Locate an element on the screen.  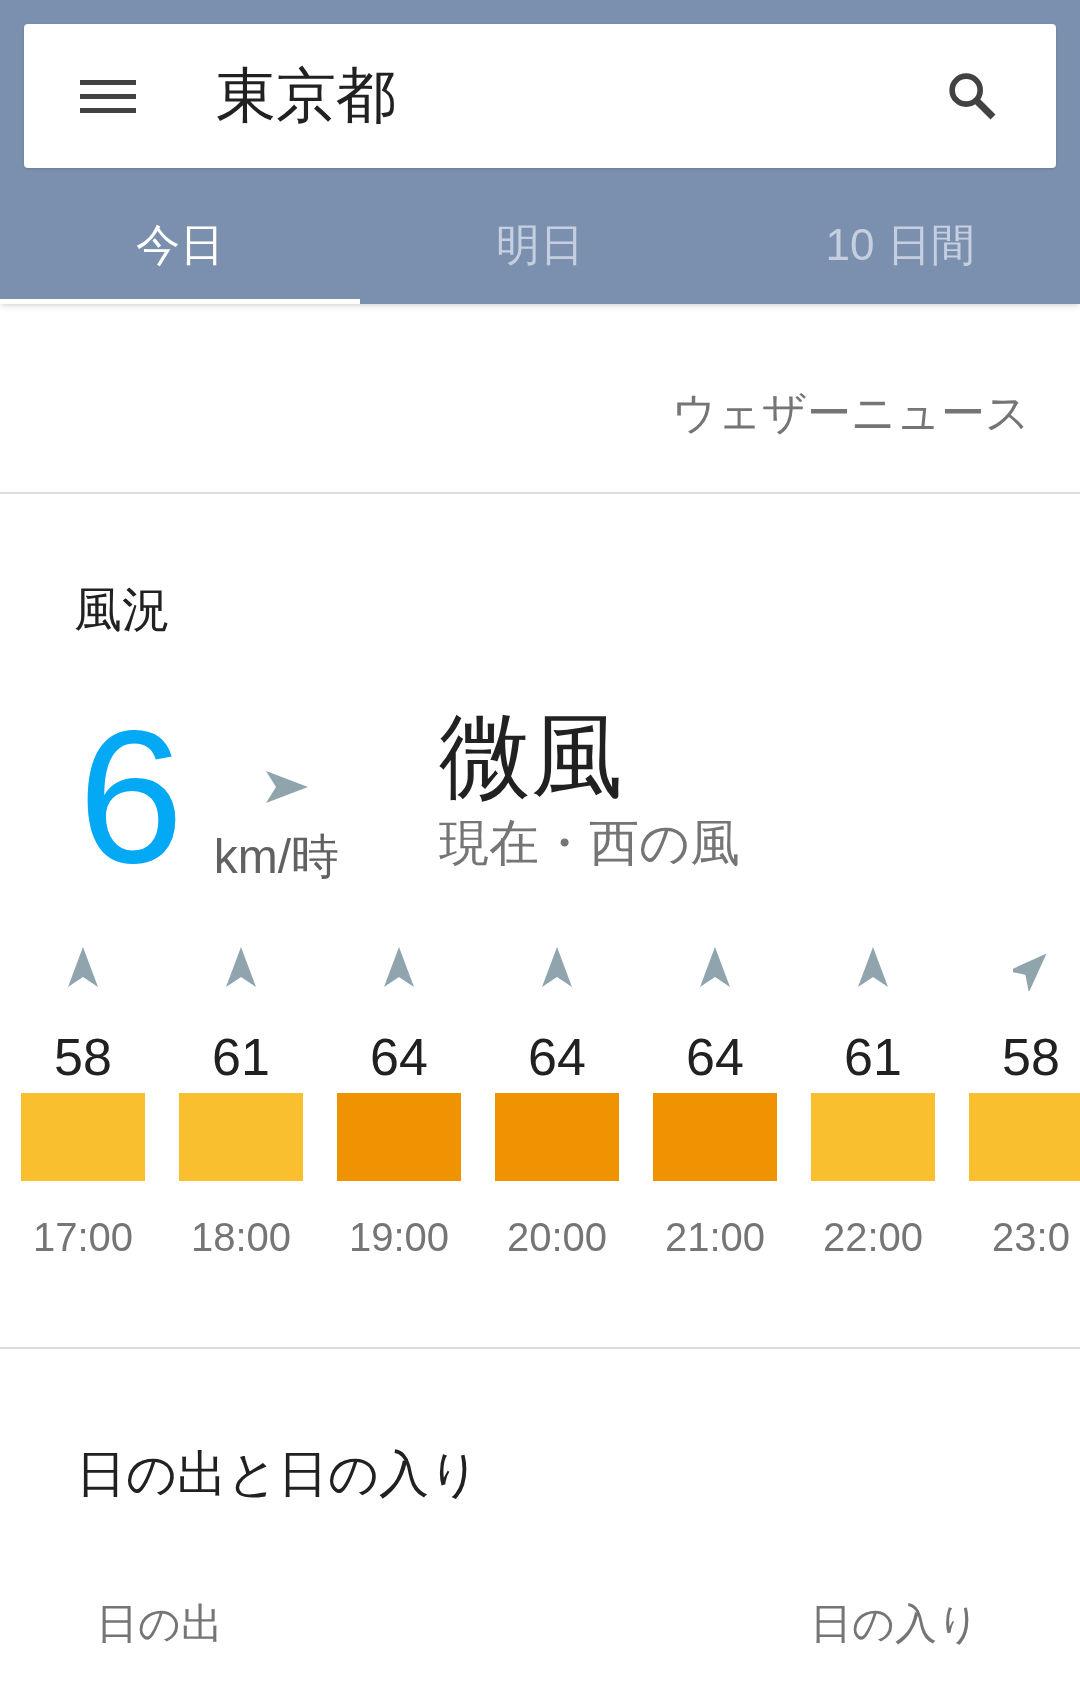
tab: 10 日間 is located at coordinates (900, 247).